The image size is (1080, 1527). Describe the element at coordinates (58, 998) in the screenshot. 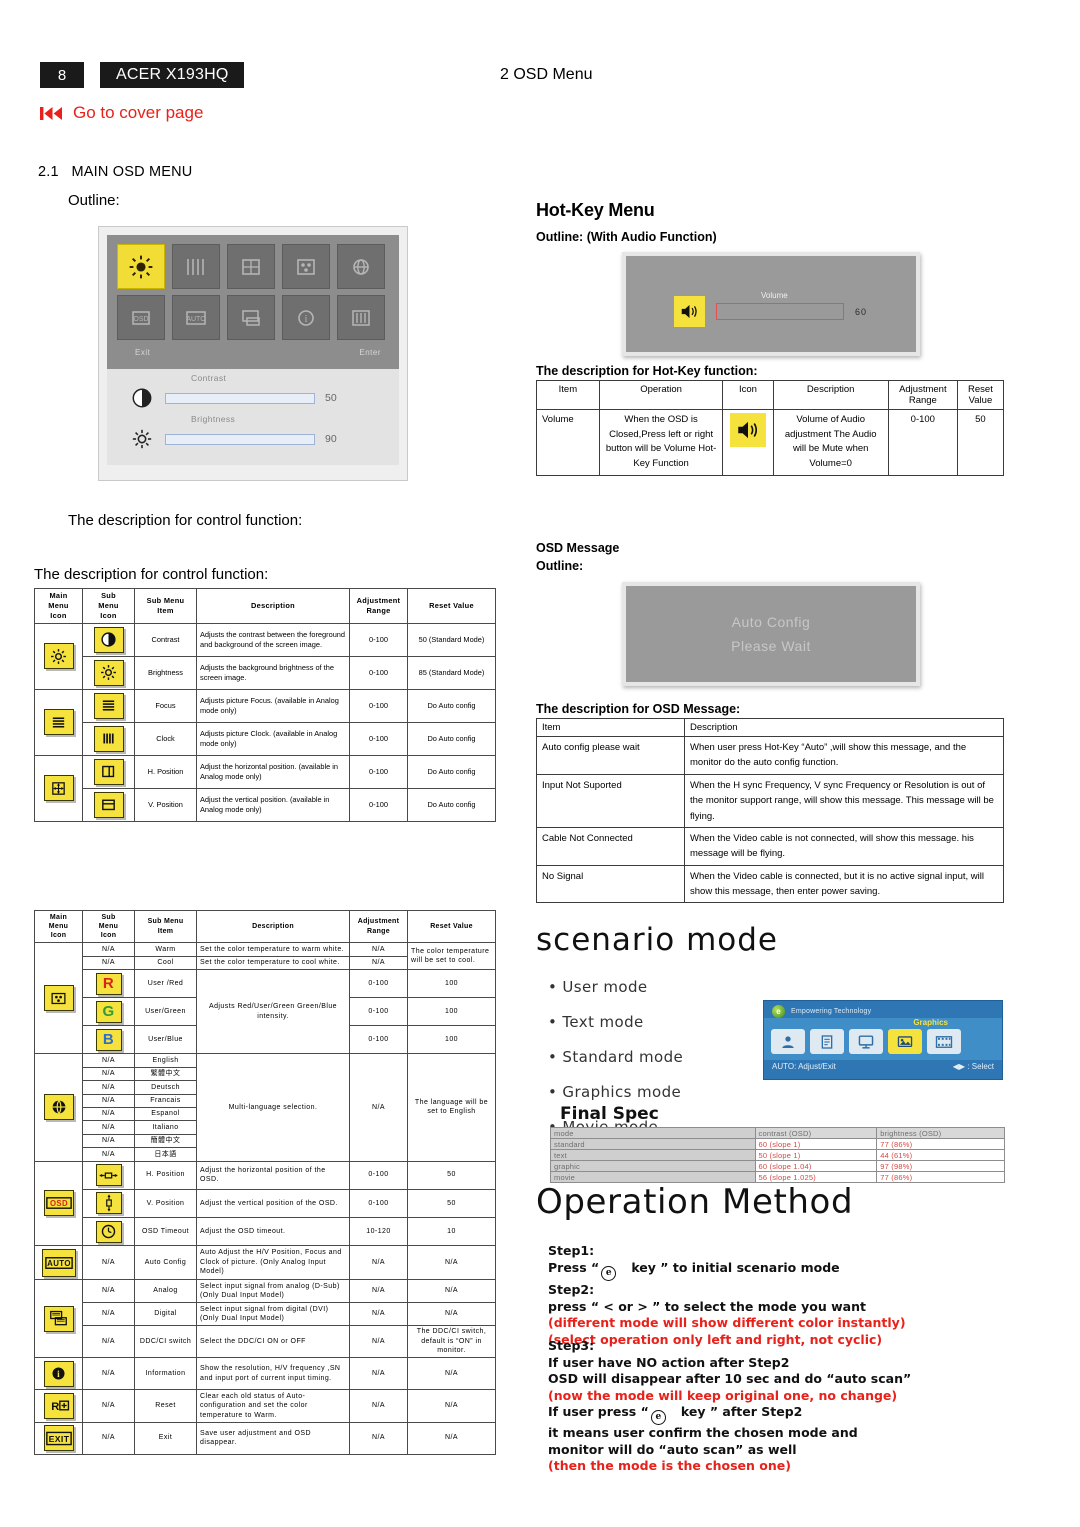

I see `color-icon` at that location.